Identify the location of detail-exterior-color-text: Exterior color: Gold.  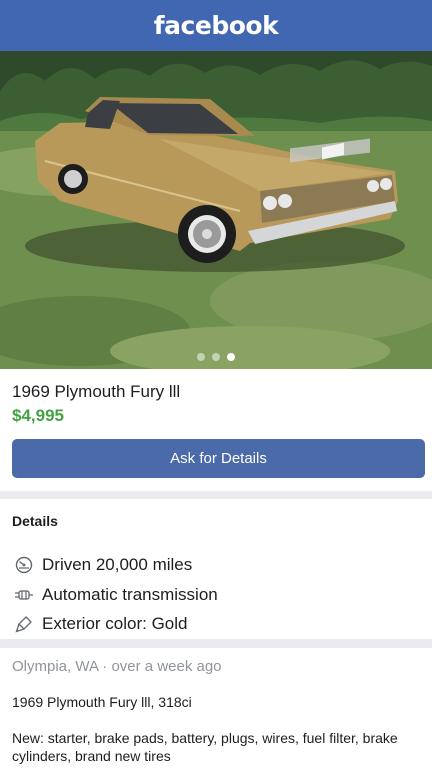
(115, 623).